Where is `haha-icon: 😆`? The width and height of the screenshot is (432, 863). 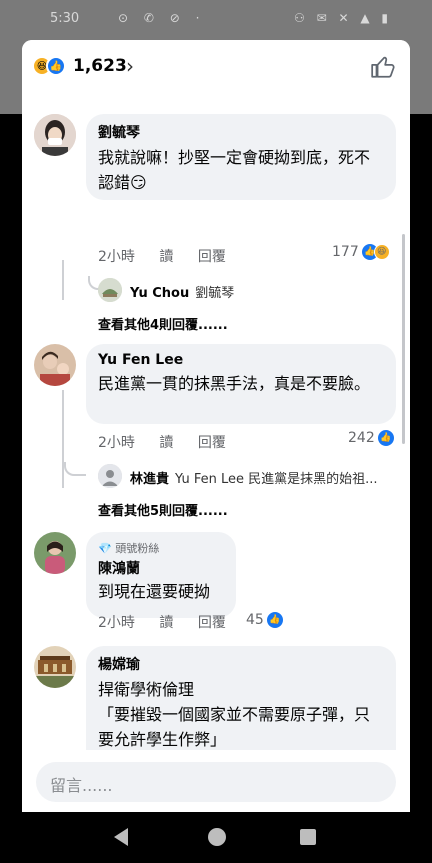
haha-icon: 😆 is located at coordinates (381, 252).